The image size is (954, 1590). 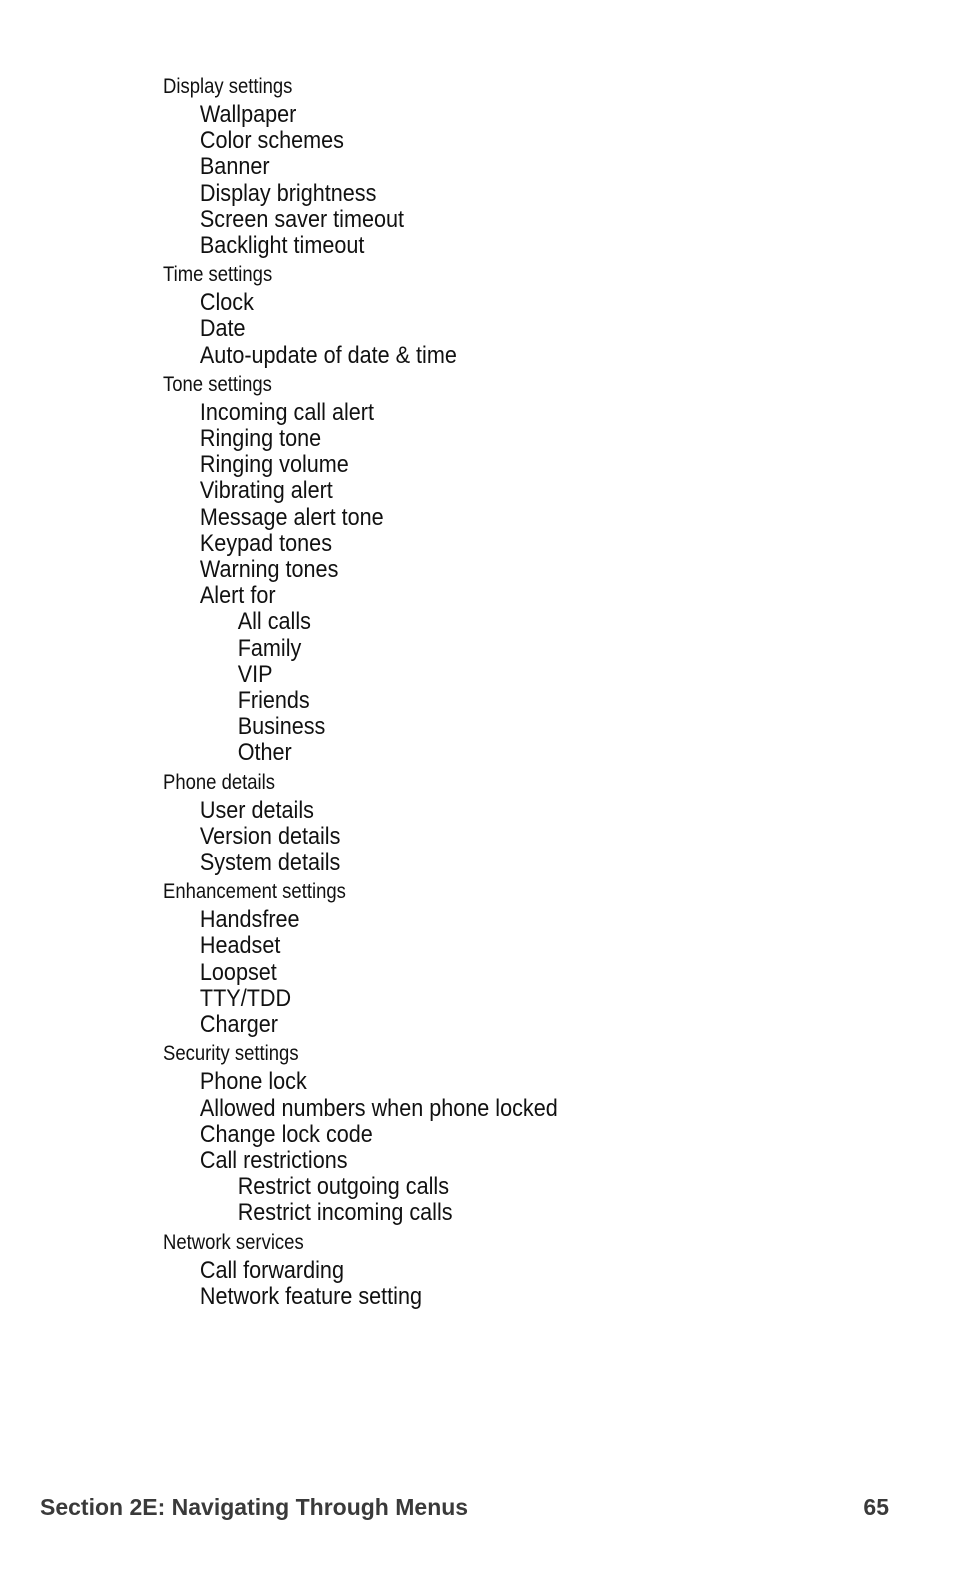 I want to click on menu-item: Banner, so click(x=234, y=167).